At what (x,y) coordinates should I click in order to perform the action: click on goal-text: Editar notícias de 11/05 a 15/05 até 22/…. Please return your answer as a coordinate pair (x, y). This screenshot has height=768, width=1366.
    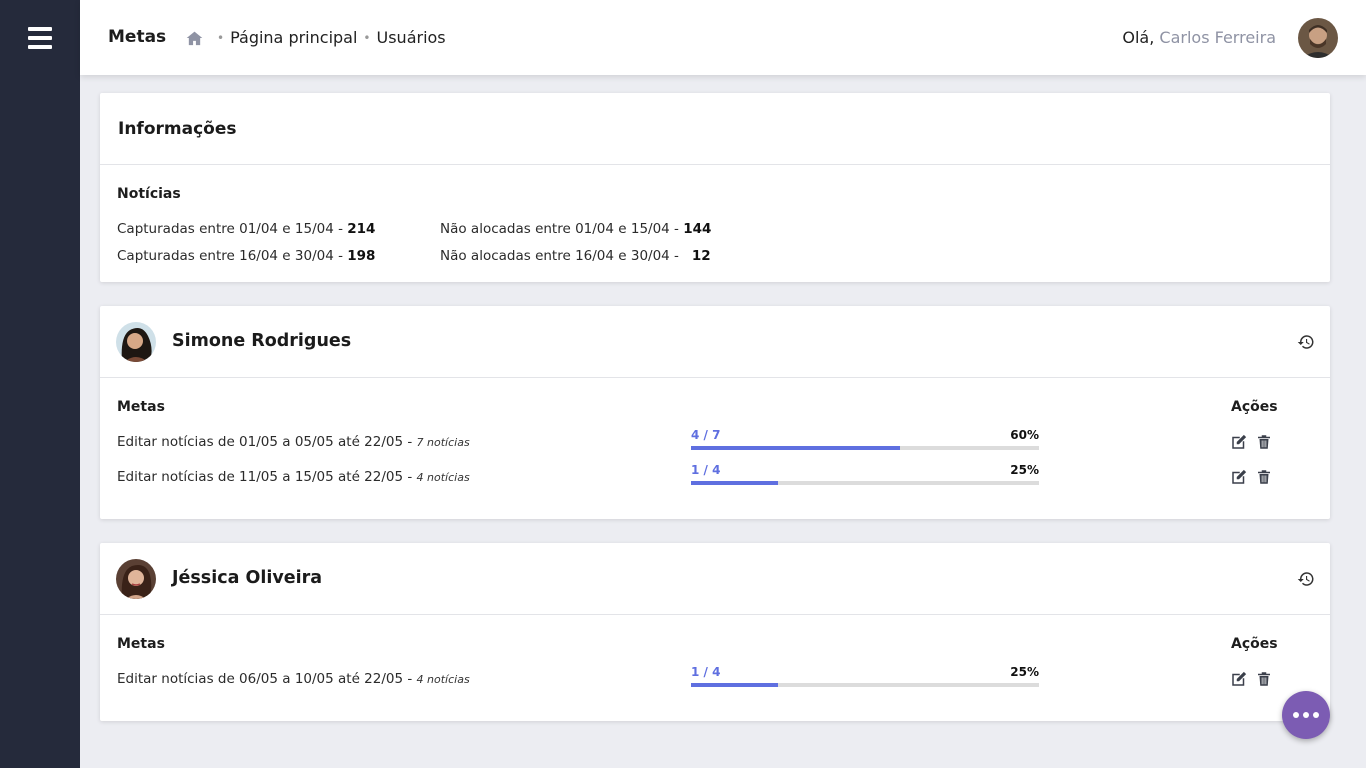
    Looking at the image, I should click on (293, 477).